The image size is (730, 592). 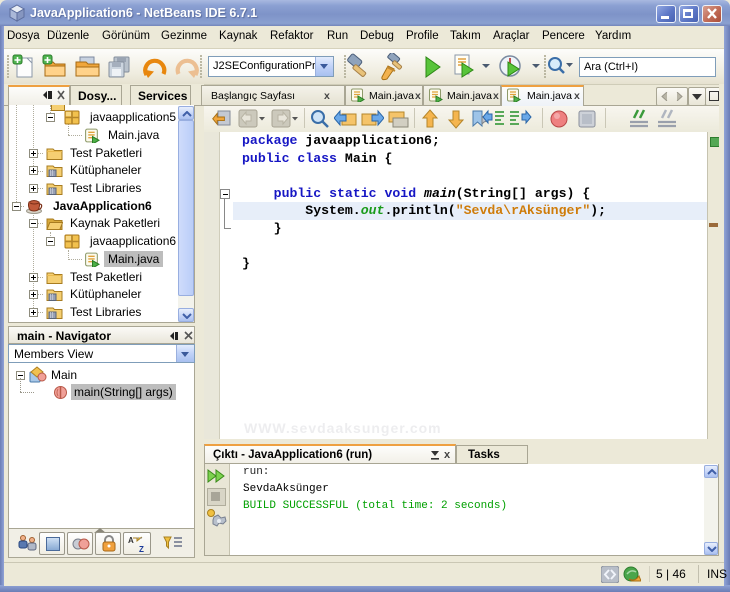 I want to click on svg-text: Z, so click(x=141, y=549).